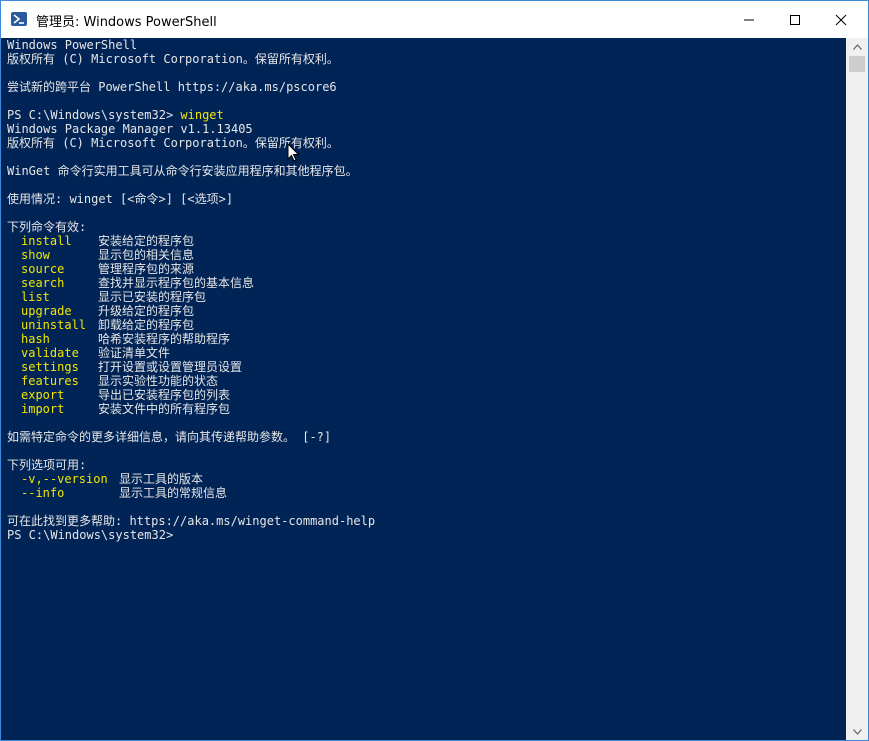 Image resolution: width=869 pixels, height=741 pixels. I want to click on command-desc: 哈希安装程序的帮助程序, so click(164, 339).